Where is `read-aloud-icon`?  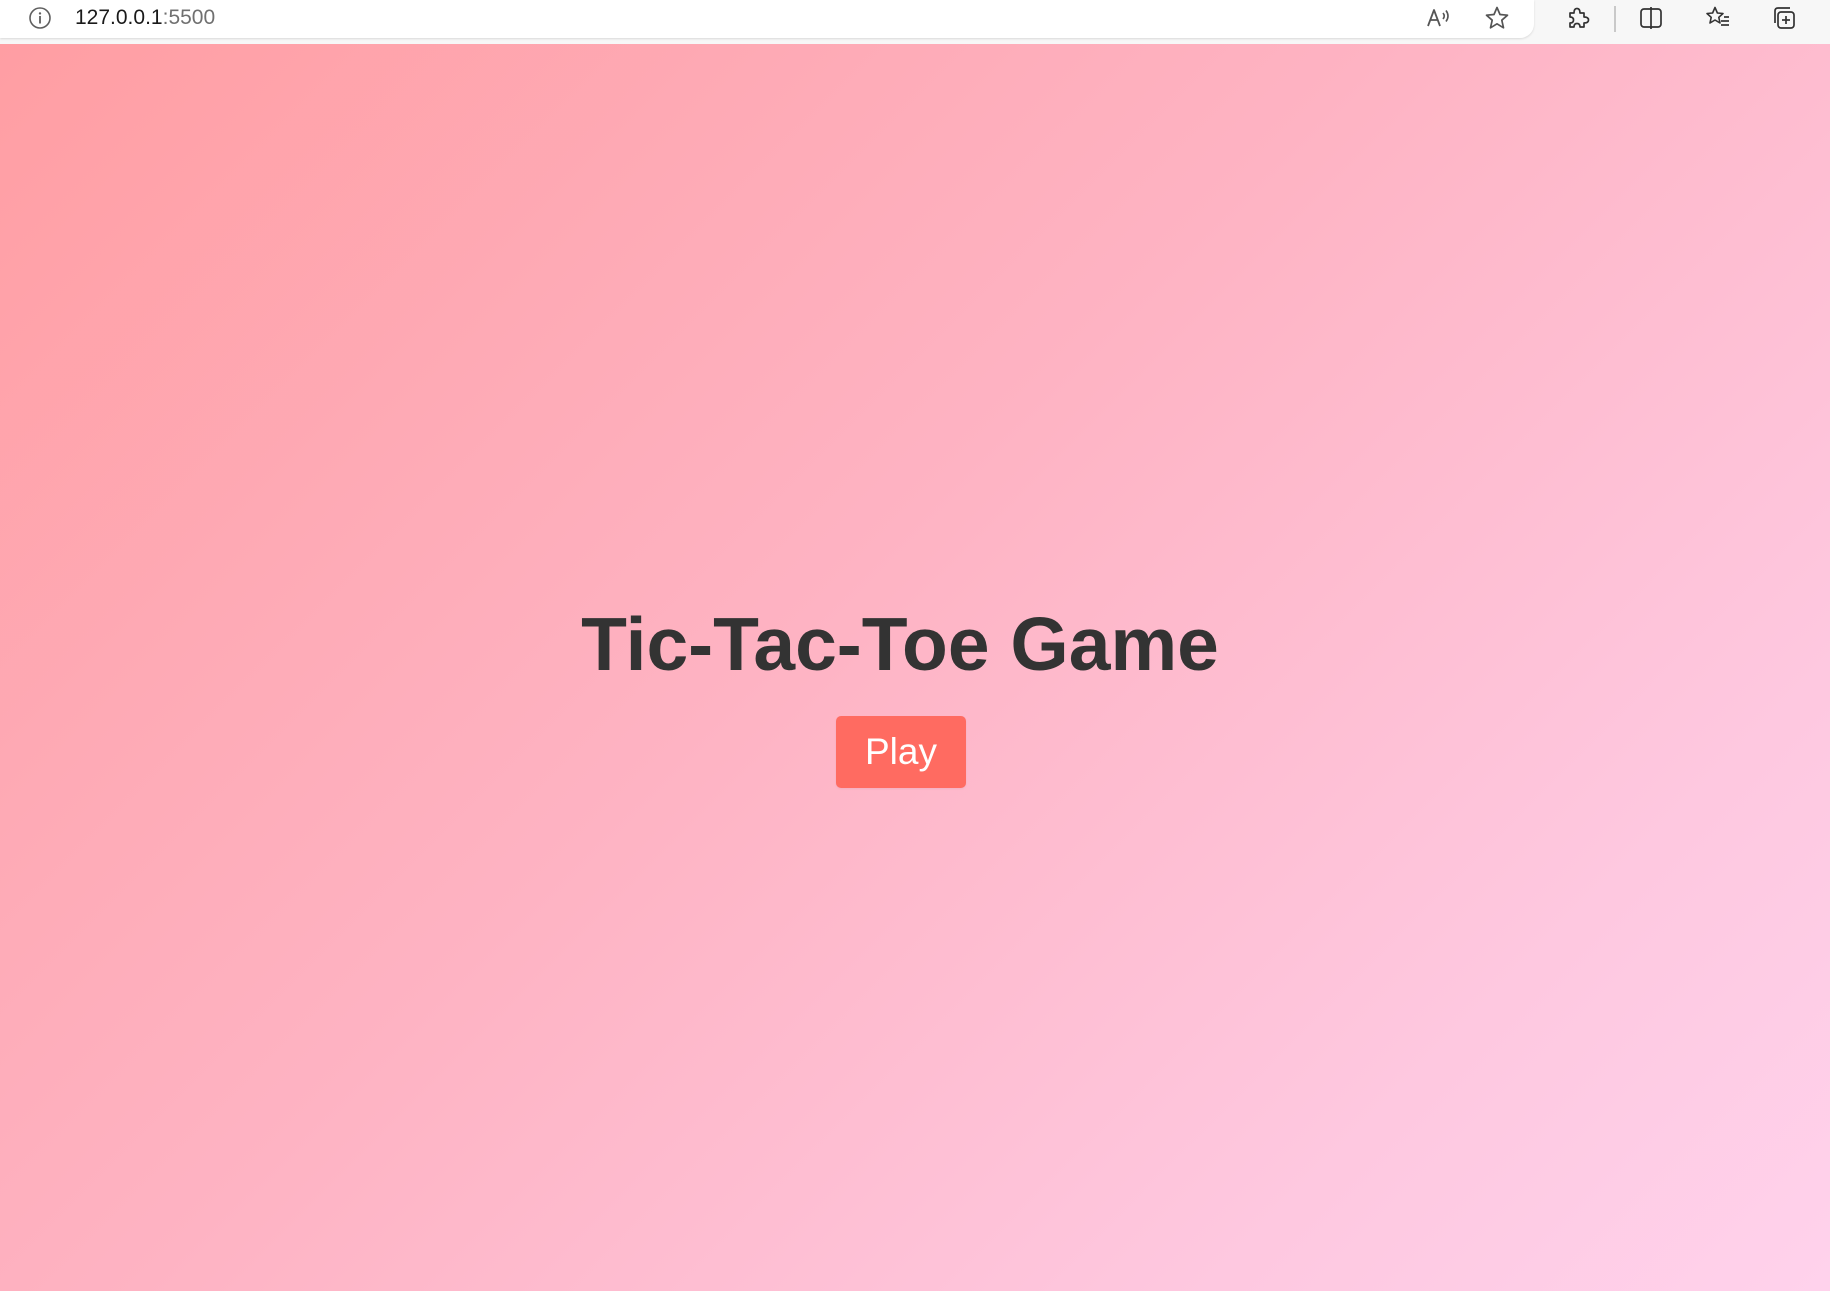
read-aloud-icon is located at coordinates (1438, 18).